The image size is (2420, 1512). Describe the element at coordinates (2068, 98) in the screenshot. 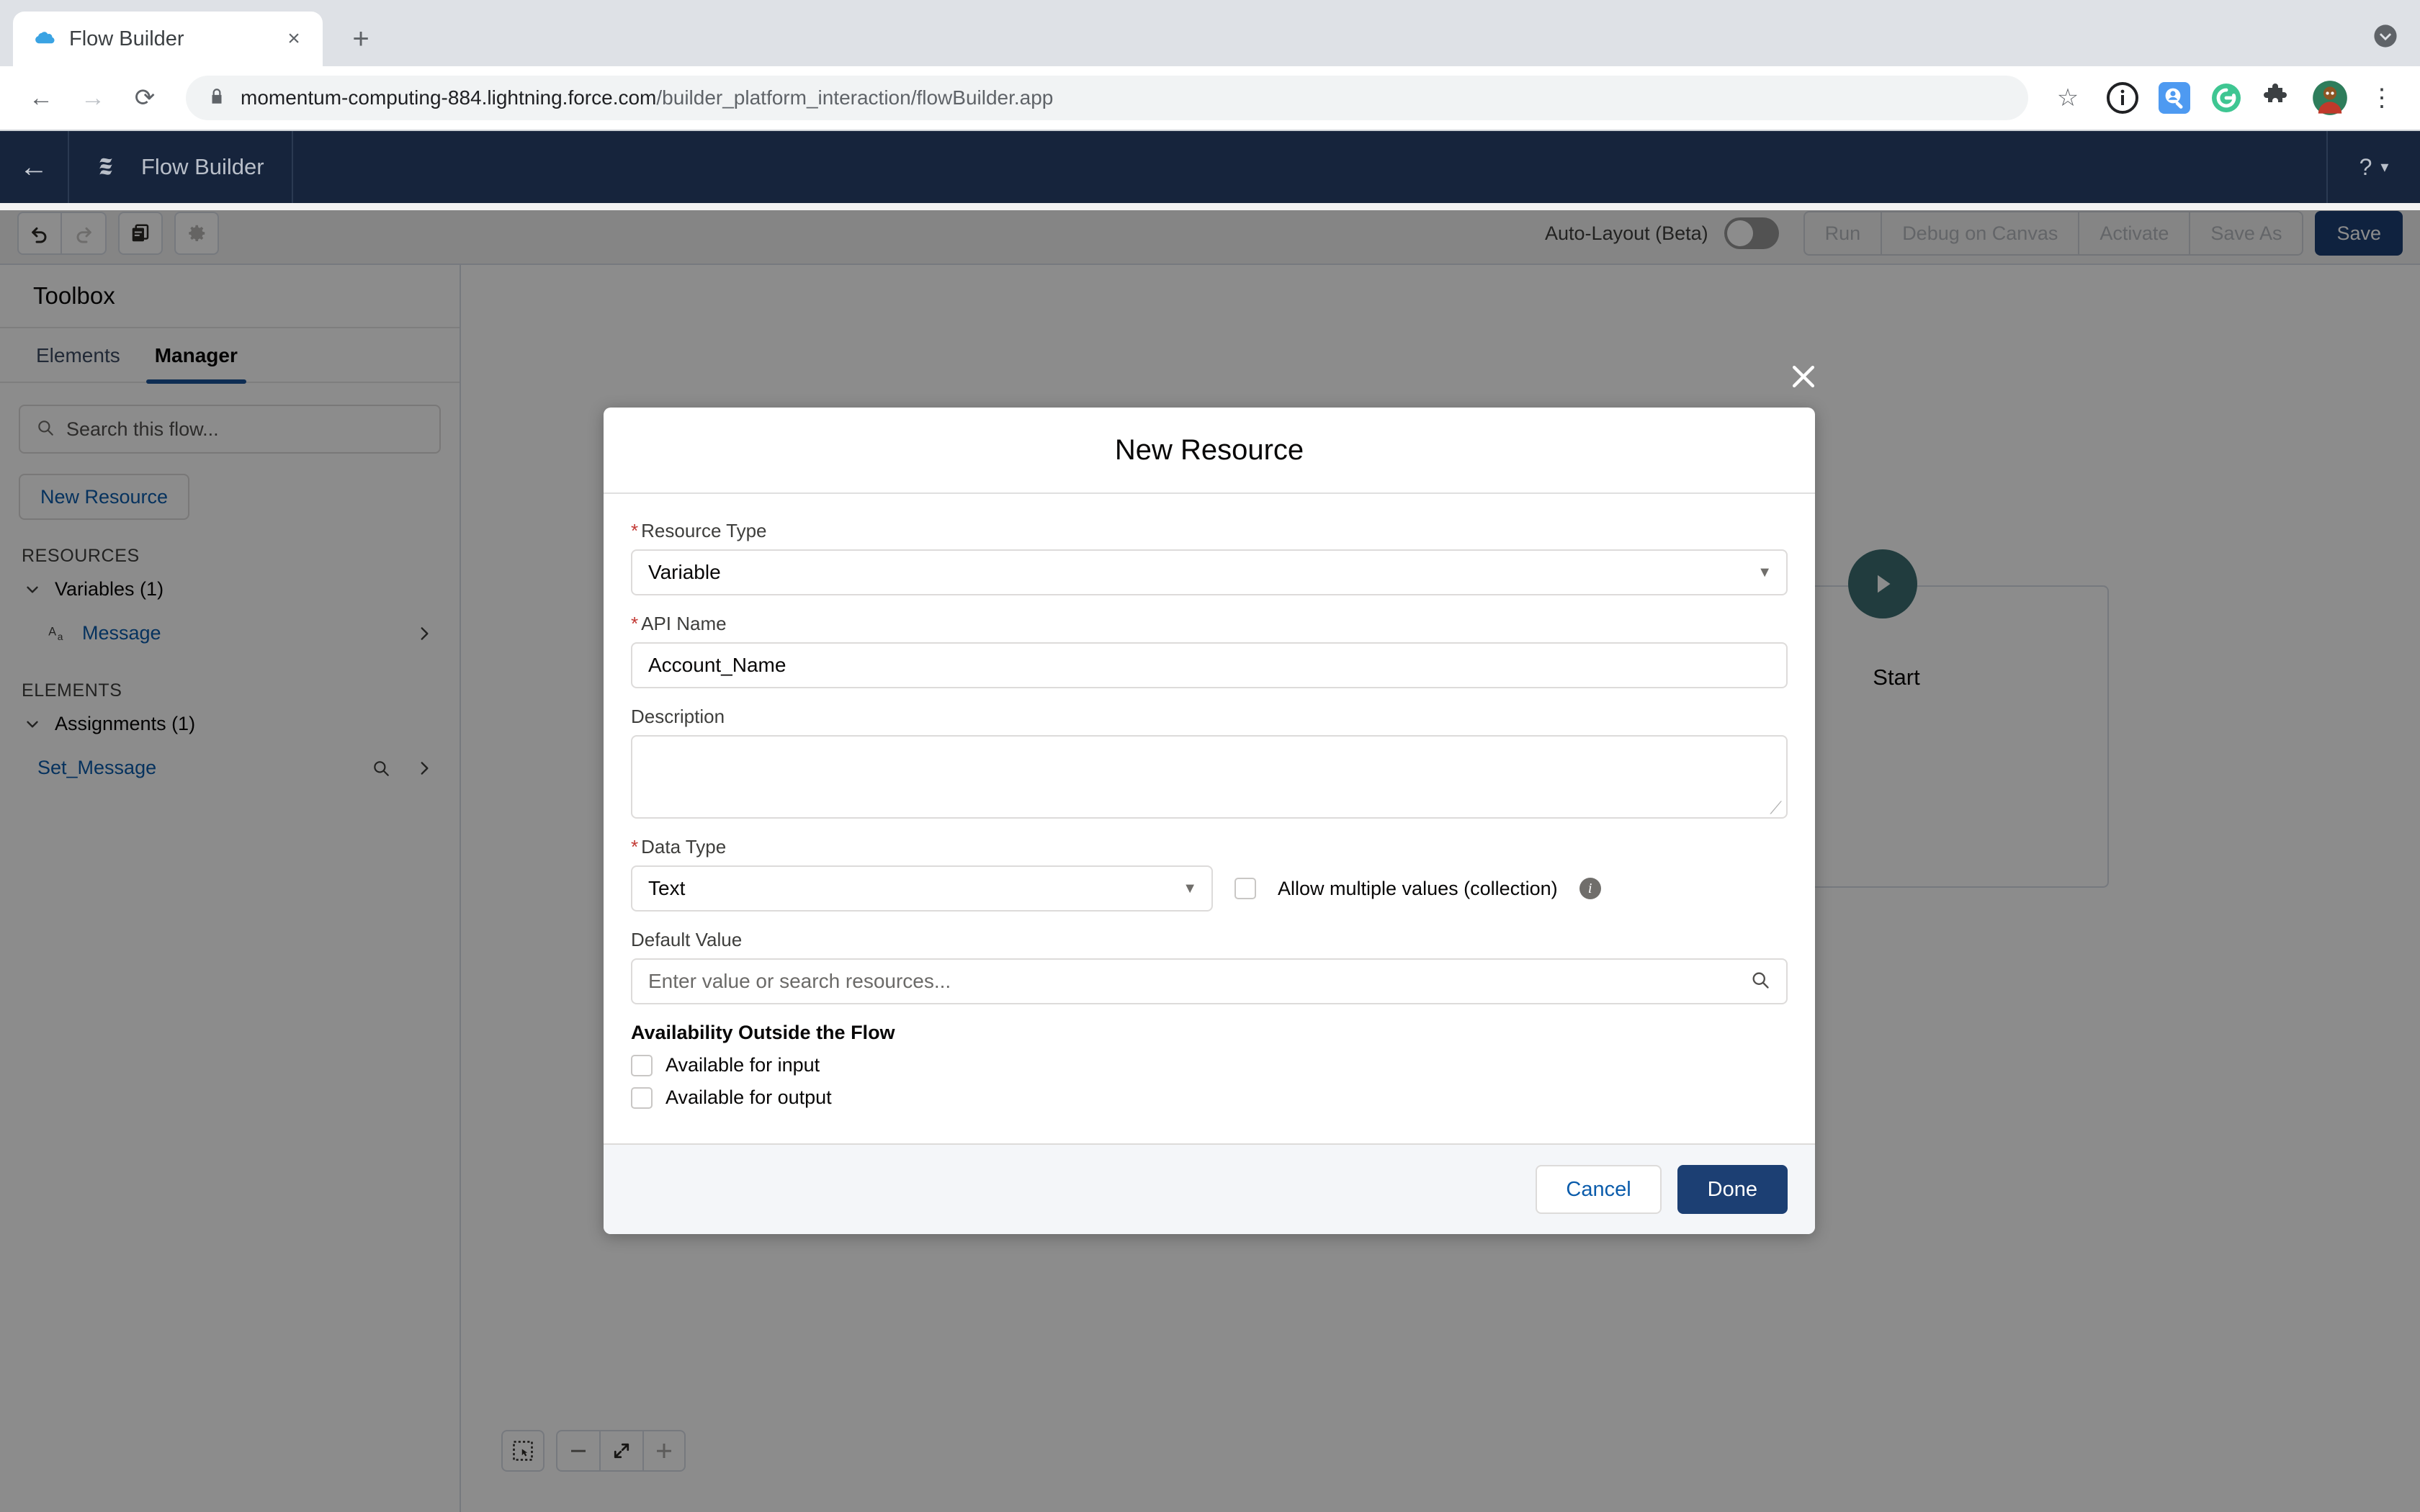

I see `bookmark-star-icon: ☆` at that location.